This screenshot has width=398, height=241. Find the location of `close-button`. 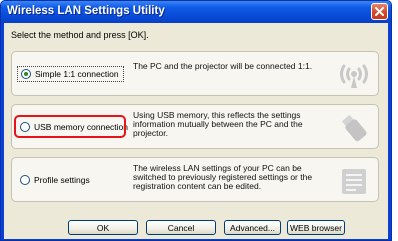

close-button is located at coordinates (379, 11).